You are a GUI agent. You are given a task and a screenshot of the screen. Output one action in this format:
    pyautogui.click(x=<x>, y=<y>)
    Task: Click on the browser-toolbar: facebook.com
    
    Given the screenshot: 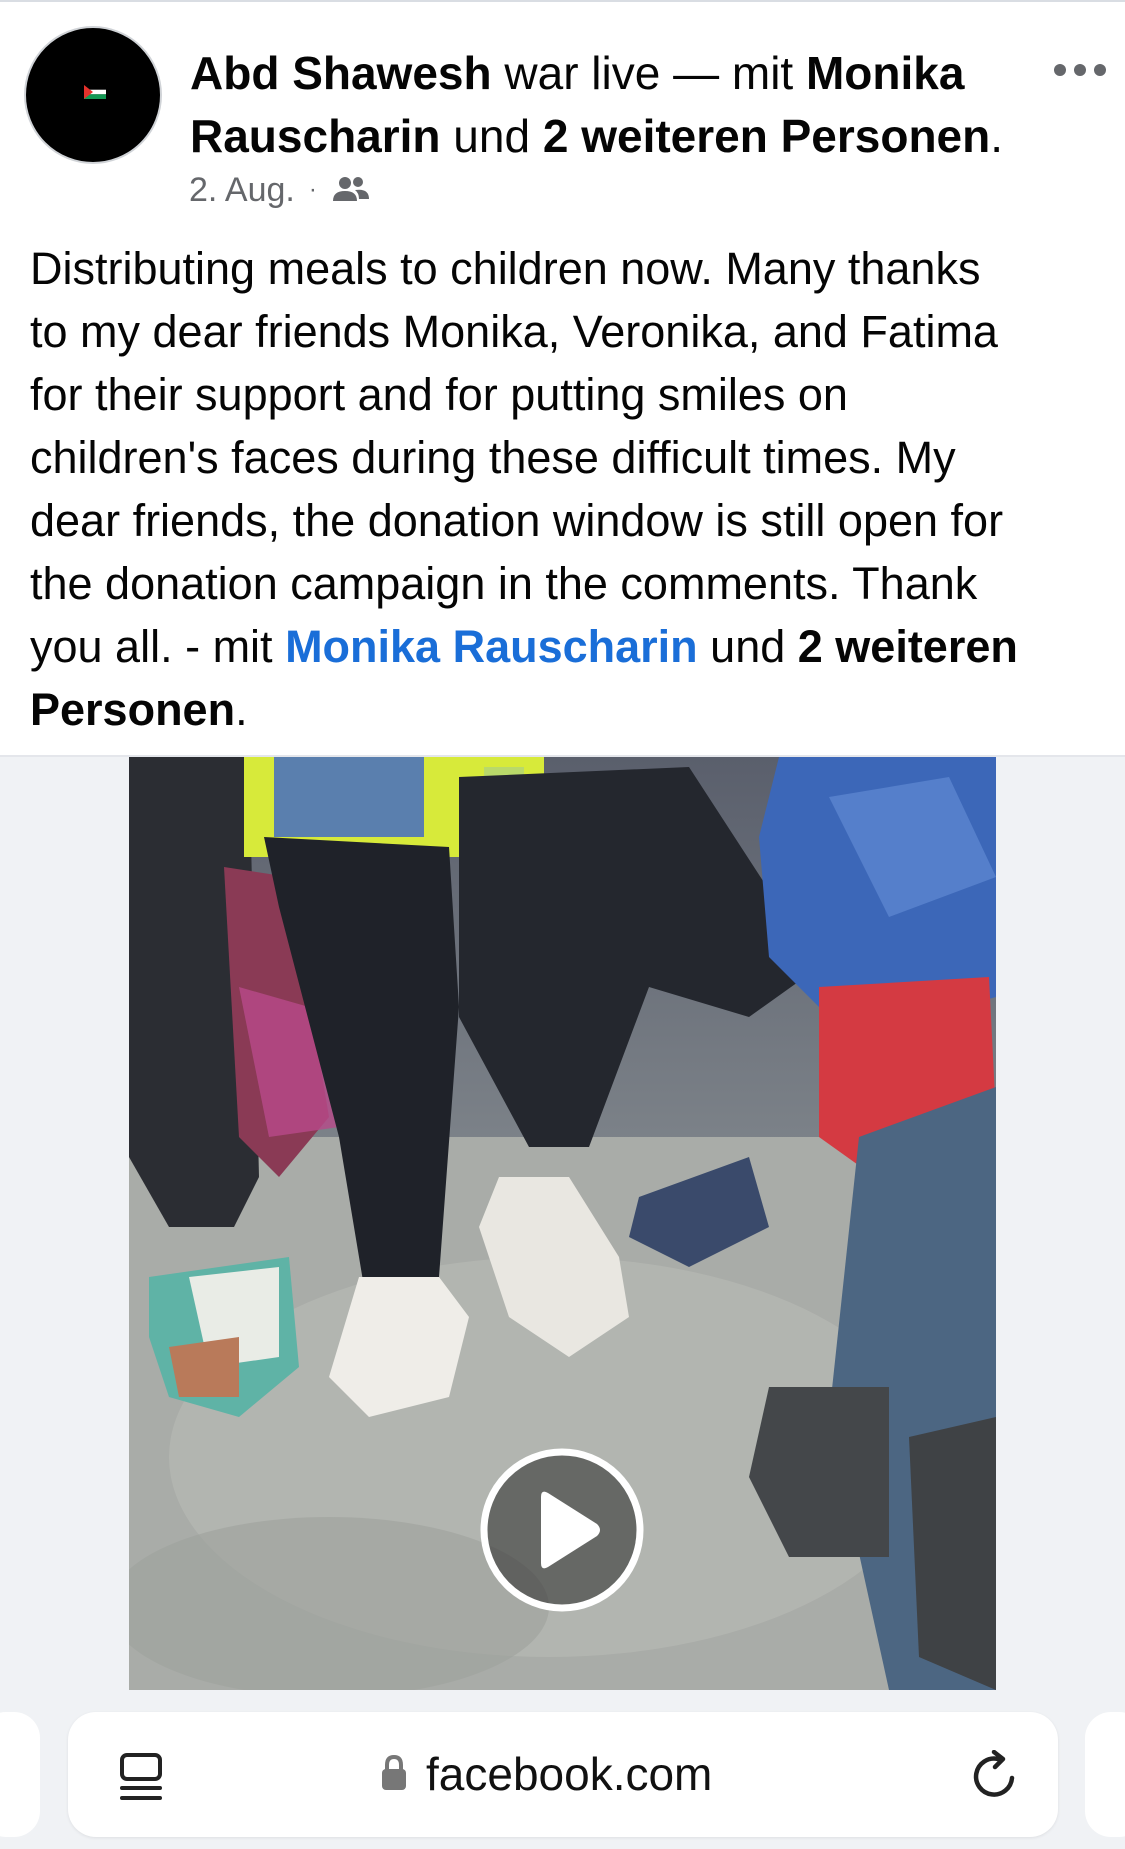 What is the action you would take?
    pyautogui.click(x=562, y=1769)
    